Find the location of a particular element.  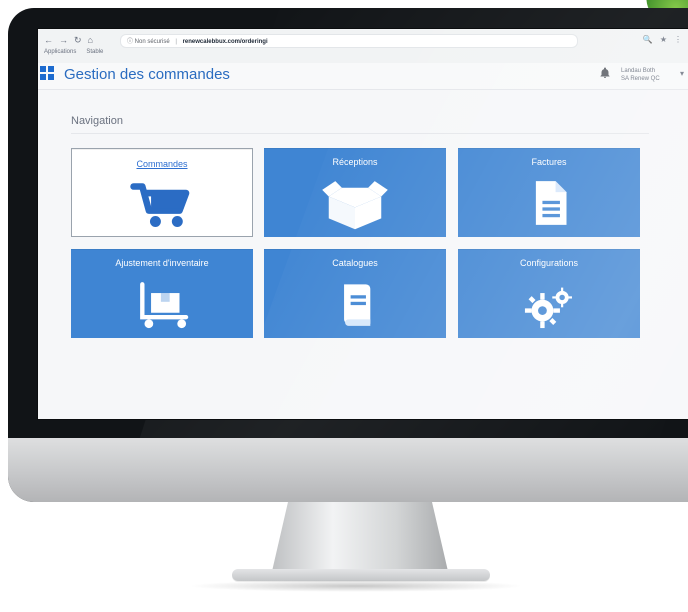

gears-icon is located at coordinates (549, 304).